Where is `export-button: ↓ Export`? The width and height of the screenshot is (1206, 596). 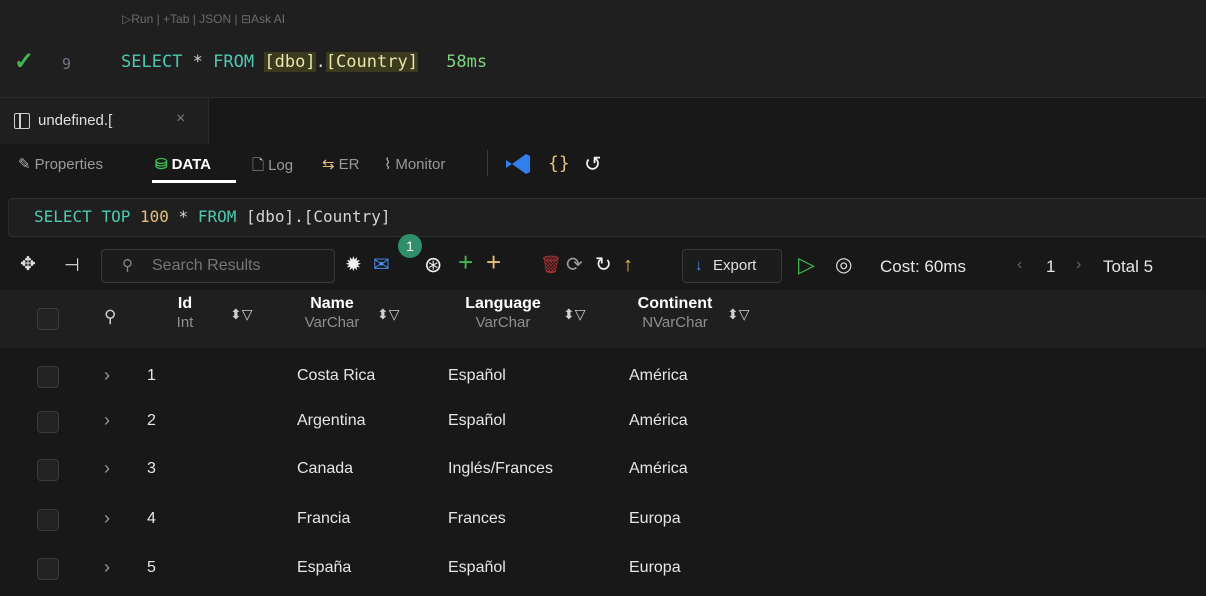 export-button: ↓ Export is located at coordinates (732, 266).